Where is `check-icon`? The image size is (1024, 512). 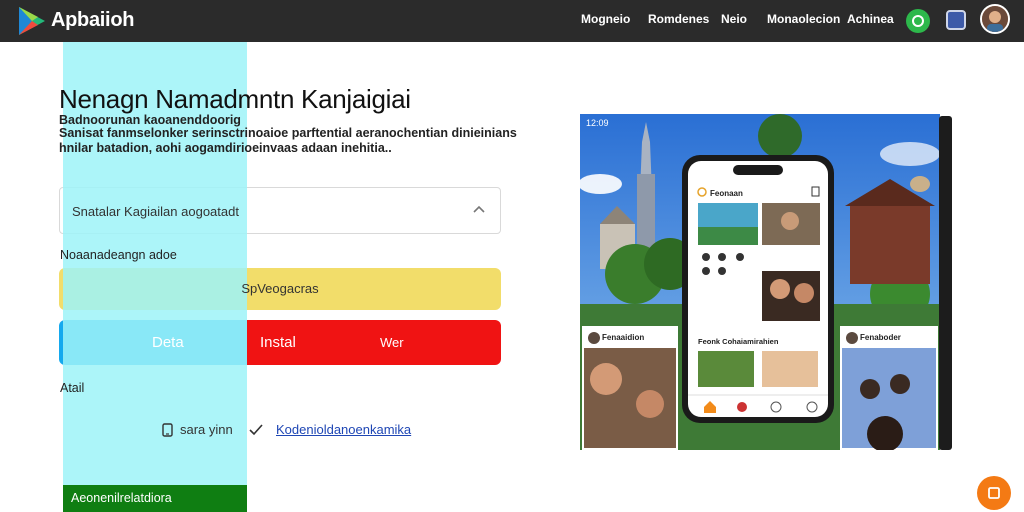
check-icon is located at coordinates (256, 430).